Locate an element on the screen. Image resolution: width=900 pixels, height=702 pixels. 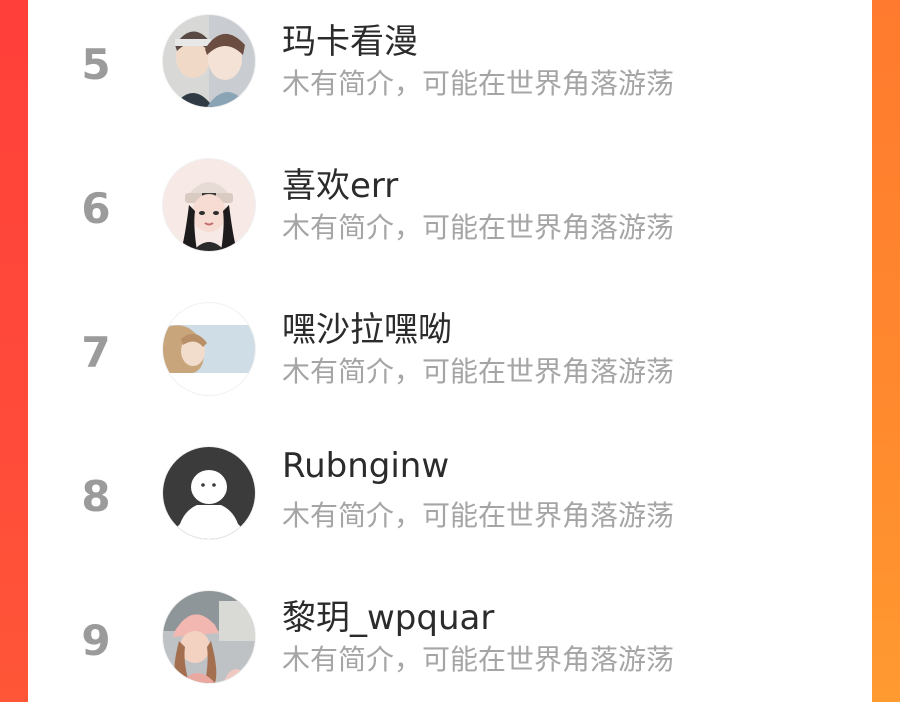
couple-illustration-avatar is located at coordinates (209, 61).